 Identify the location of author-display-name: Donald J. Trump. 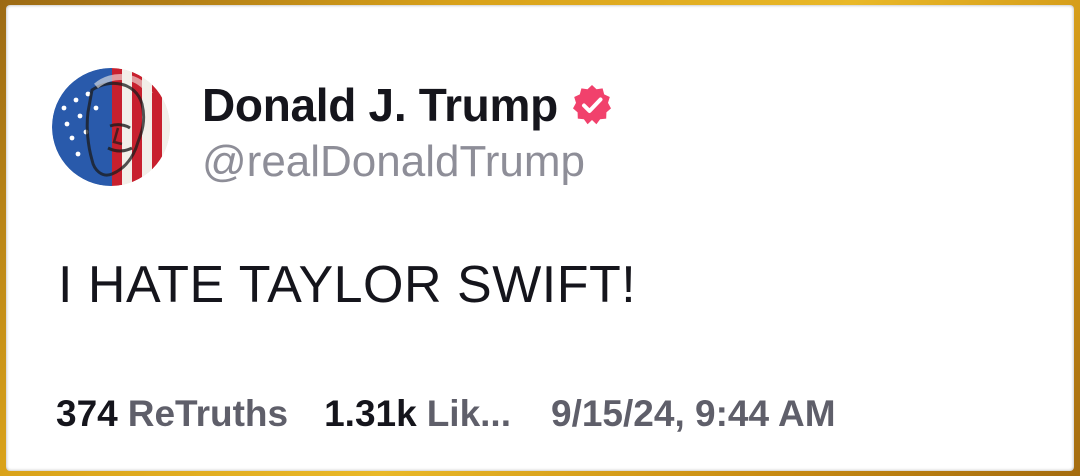
(380, 105).